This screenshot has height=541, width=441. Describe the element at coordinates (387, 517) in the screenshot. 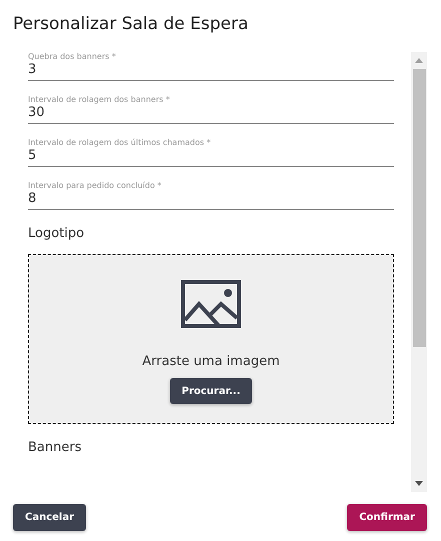

I see `confirm-button: Confirmar` at that location.